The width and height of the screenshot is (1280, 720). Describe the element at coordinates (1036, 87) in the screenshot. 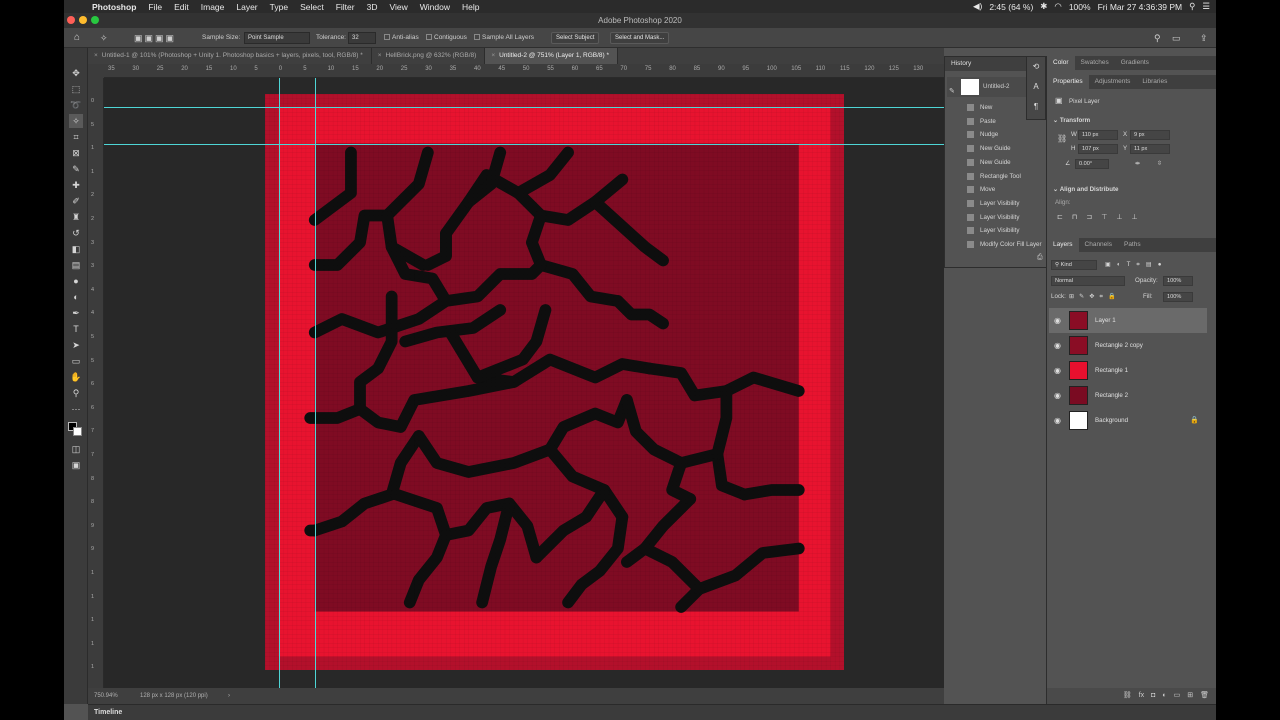

I see `character-panel-icon: A` at that location.